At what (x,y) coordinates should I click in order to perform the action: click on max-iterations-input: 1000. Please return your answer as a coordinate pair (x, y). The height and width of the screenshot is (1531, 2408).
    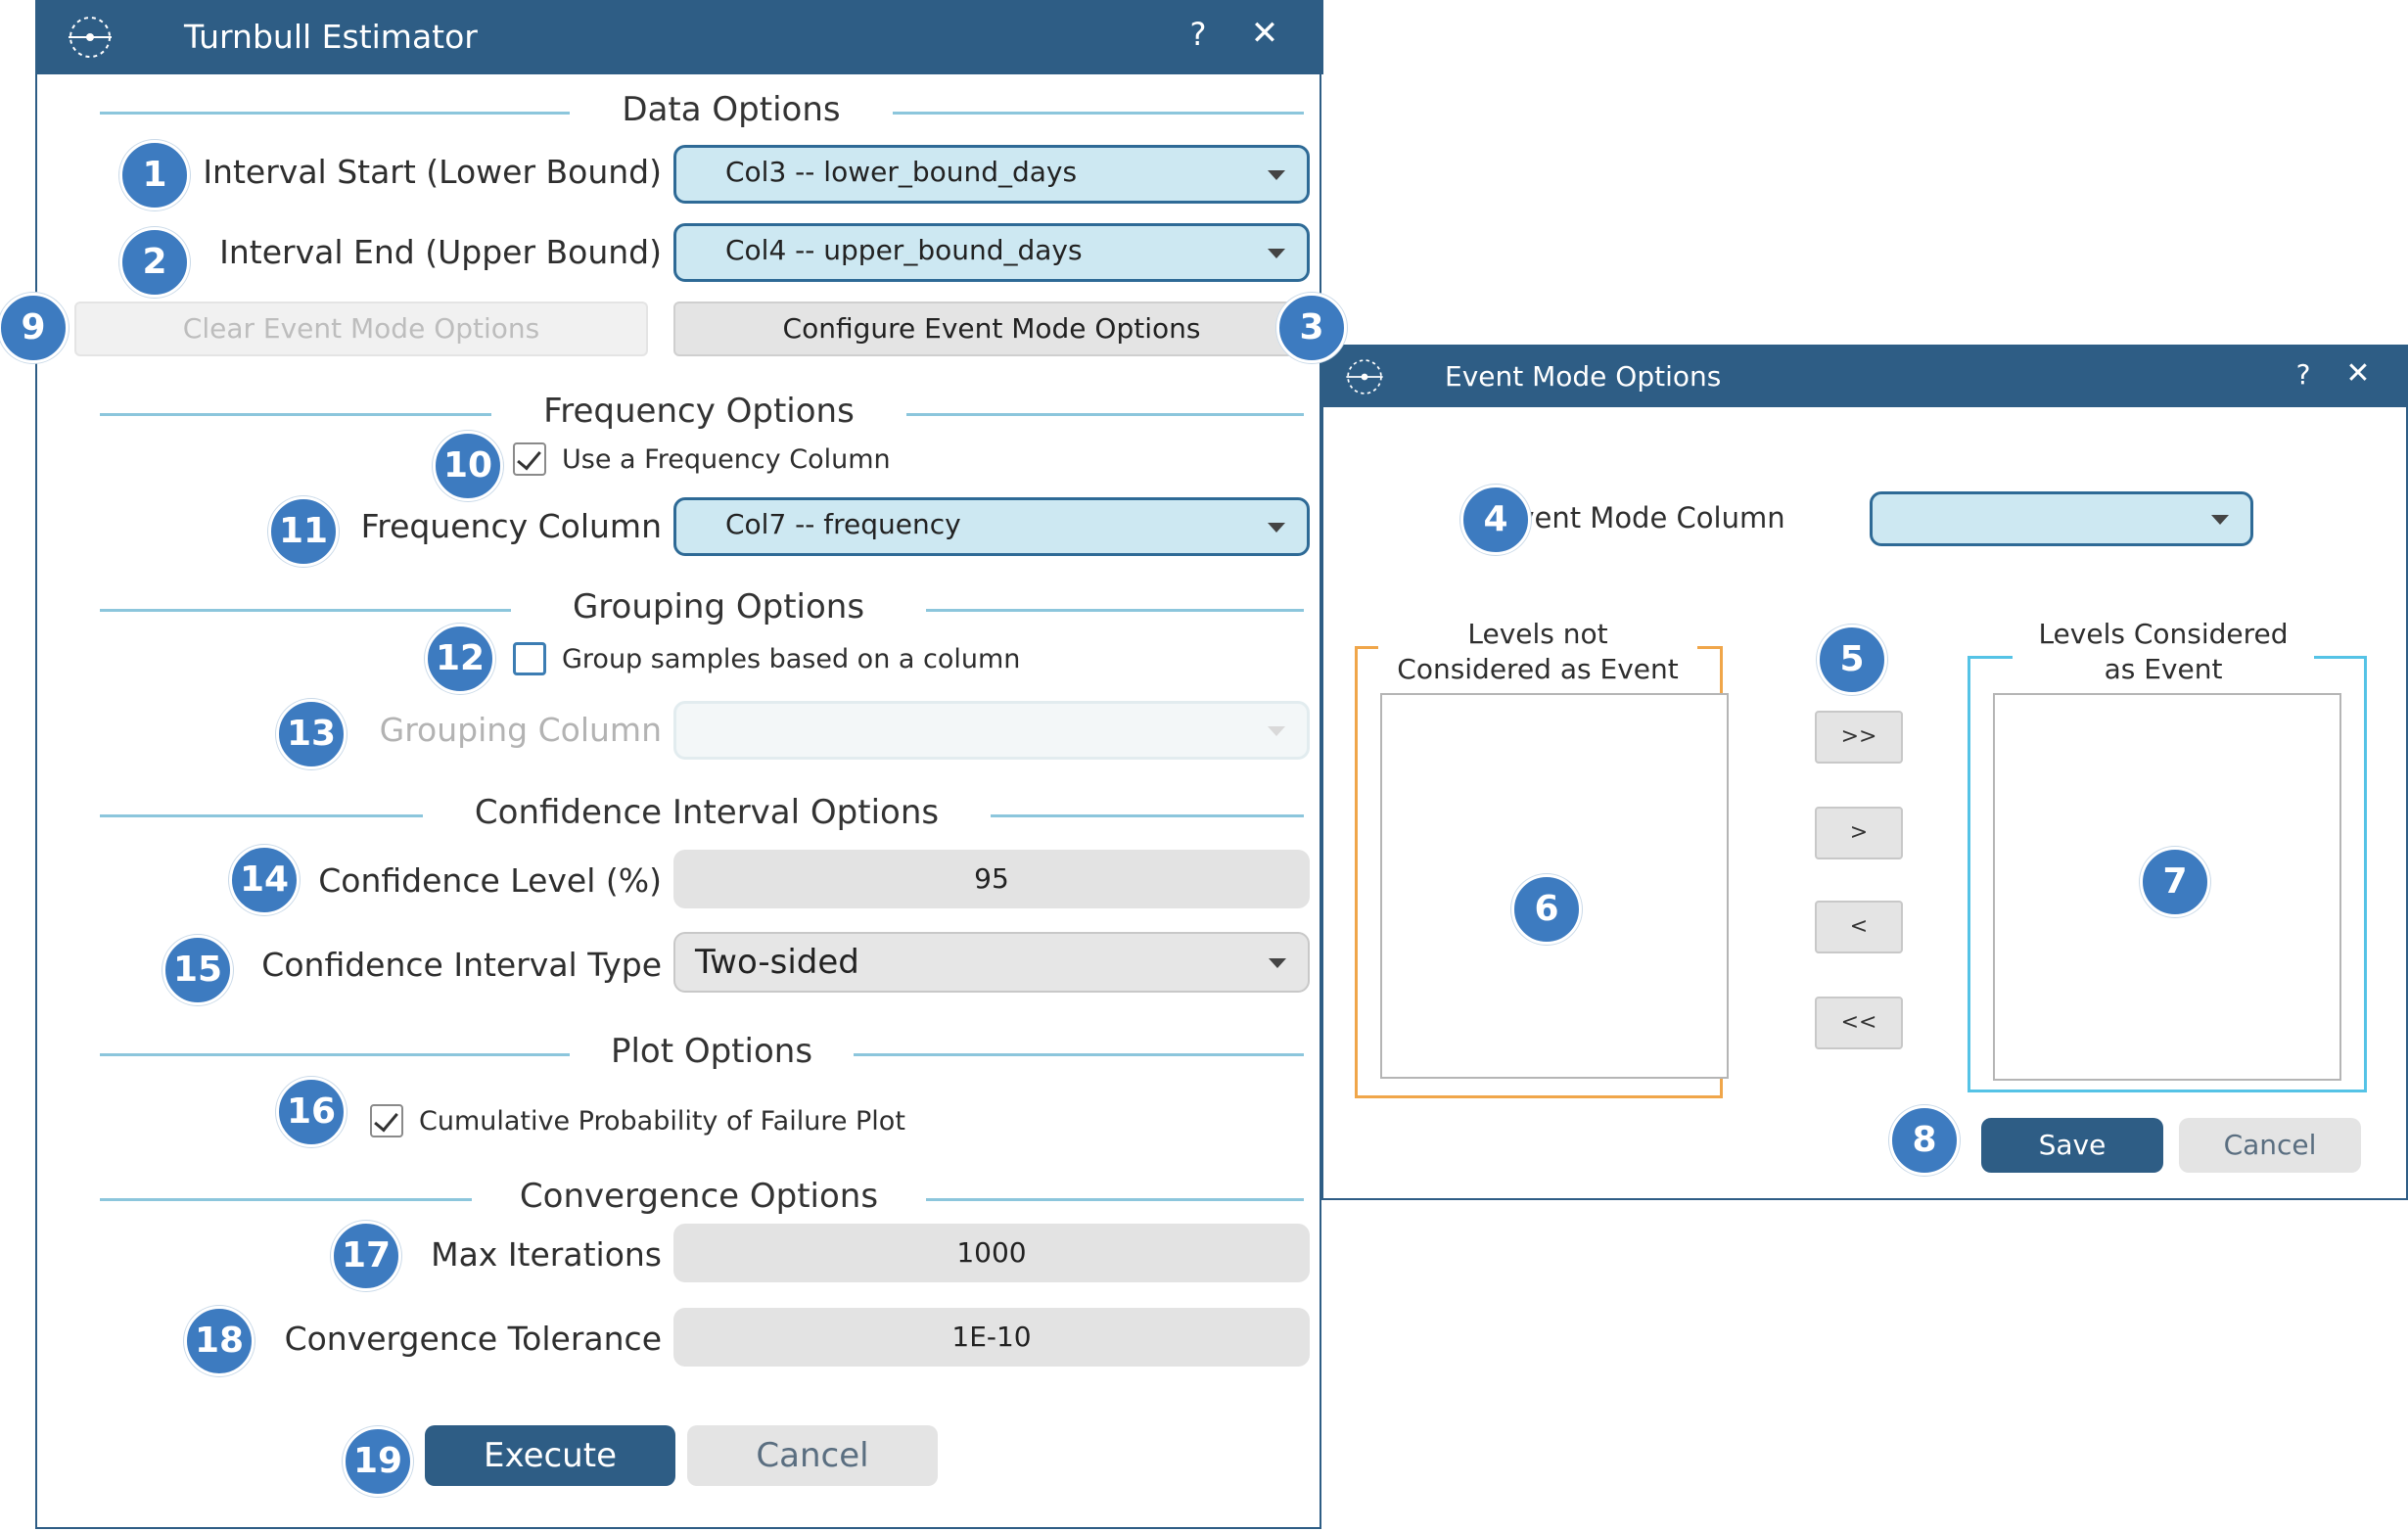
    Looking at the image, I should click on (991, 1253).